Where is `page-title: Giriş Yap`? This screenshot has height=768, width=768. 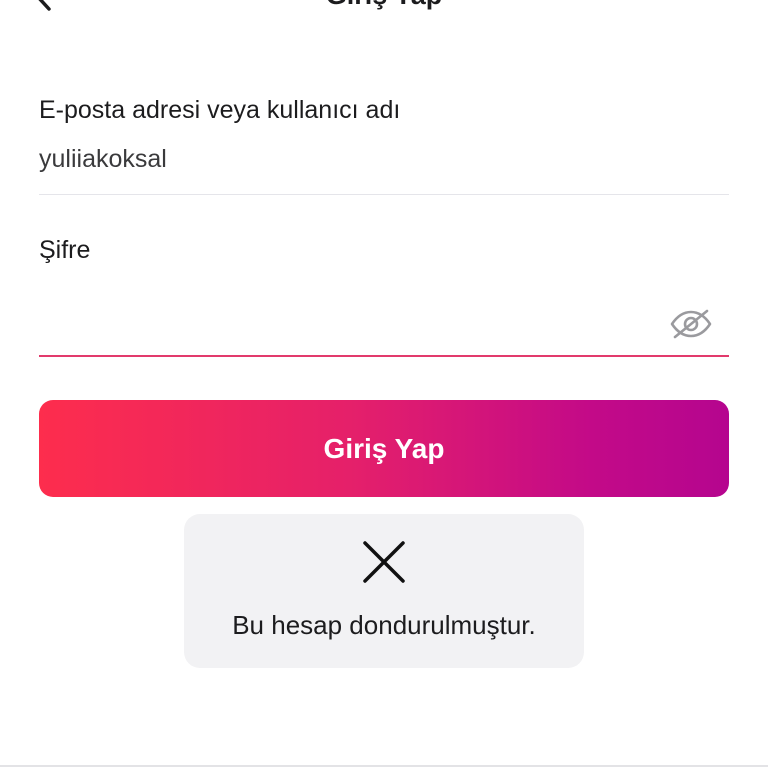
page-title: Giriş Yap is located at coordinates (384, 5).